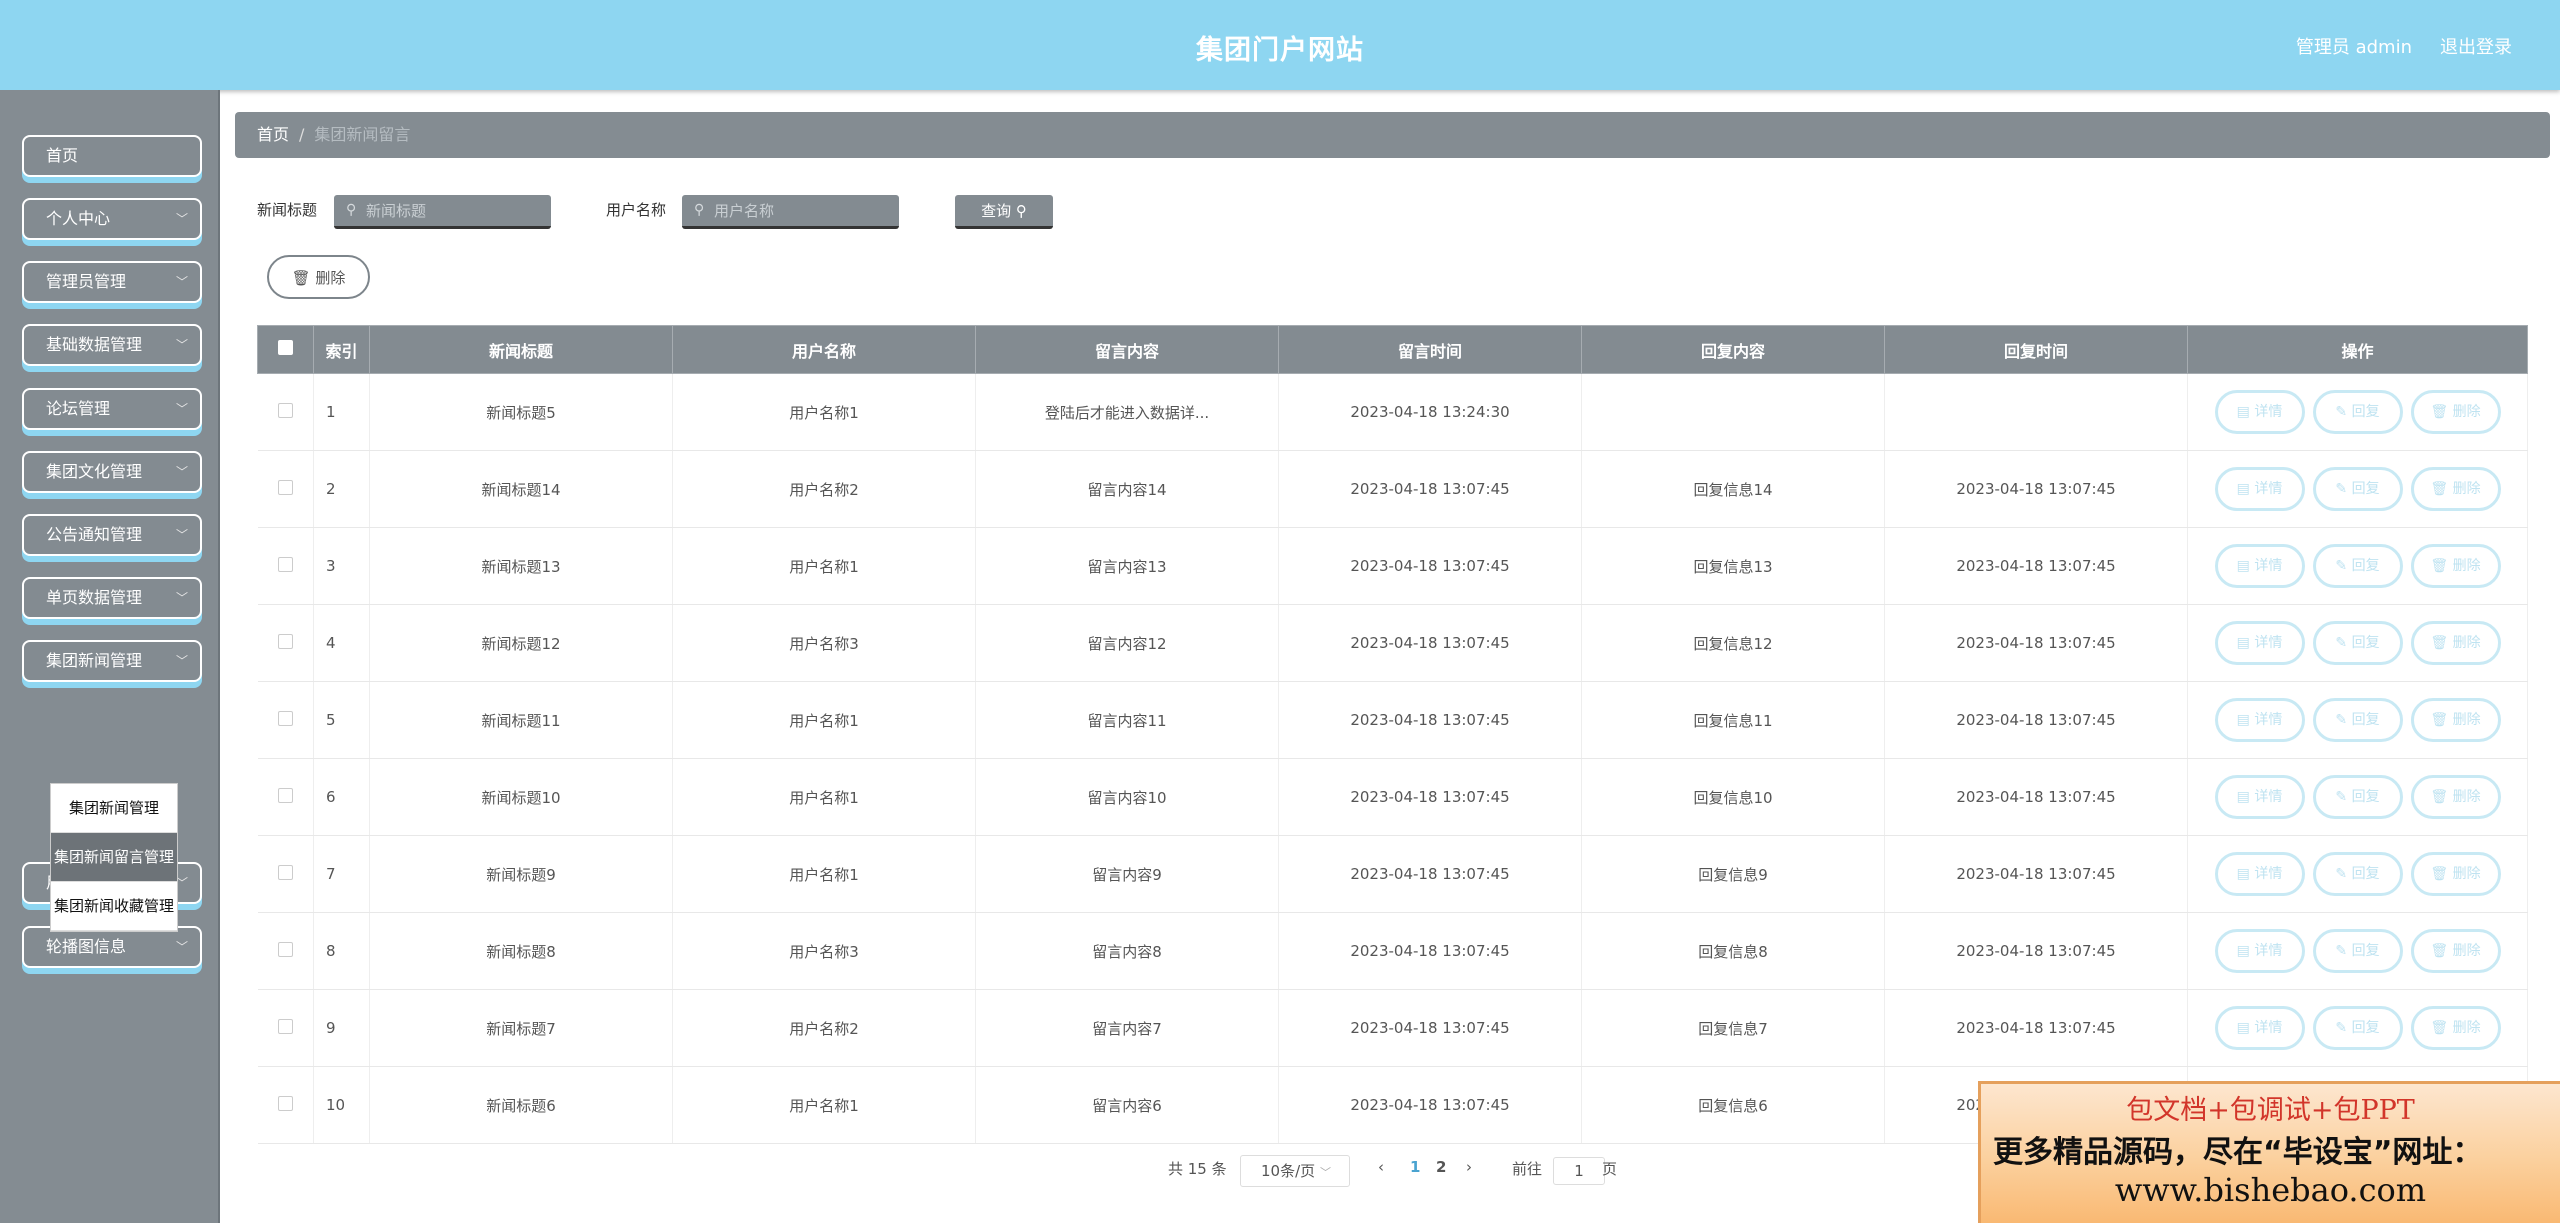  I want to click on cell-reply-time: 2023-04-18 13:07:45, so click(2036, 720).